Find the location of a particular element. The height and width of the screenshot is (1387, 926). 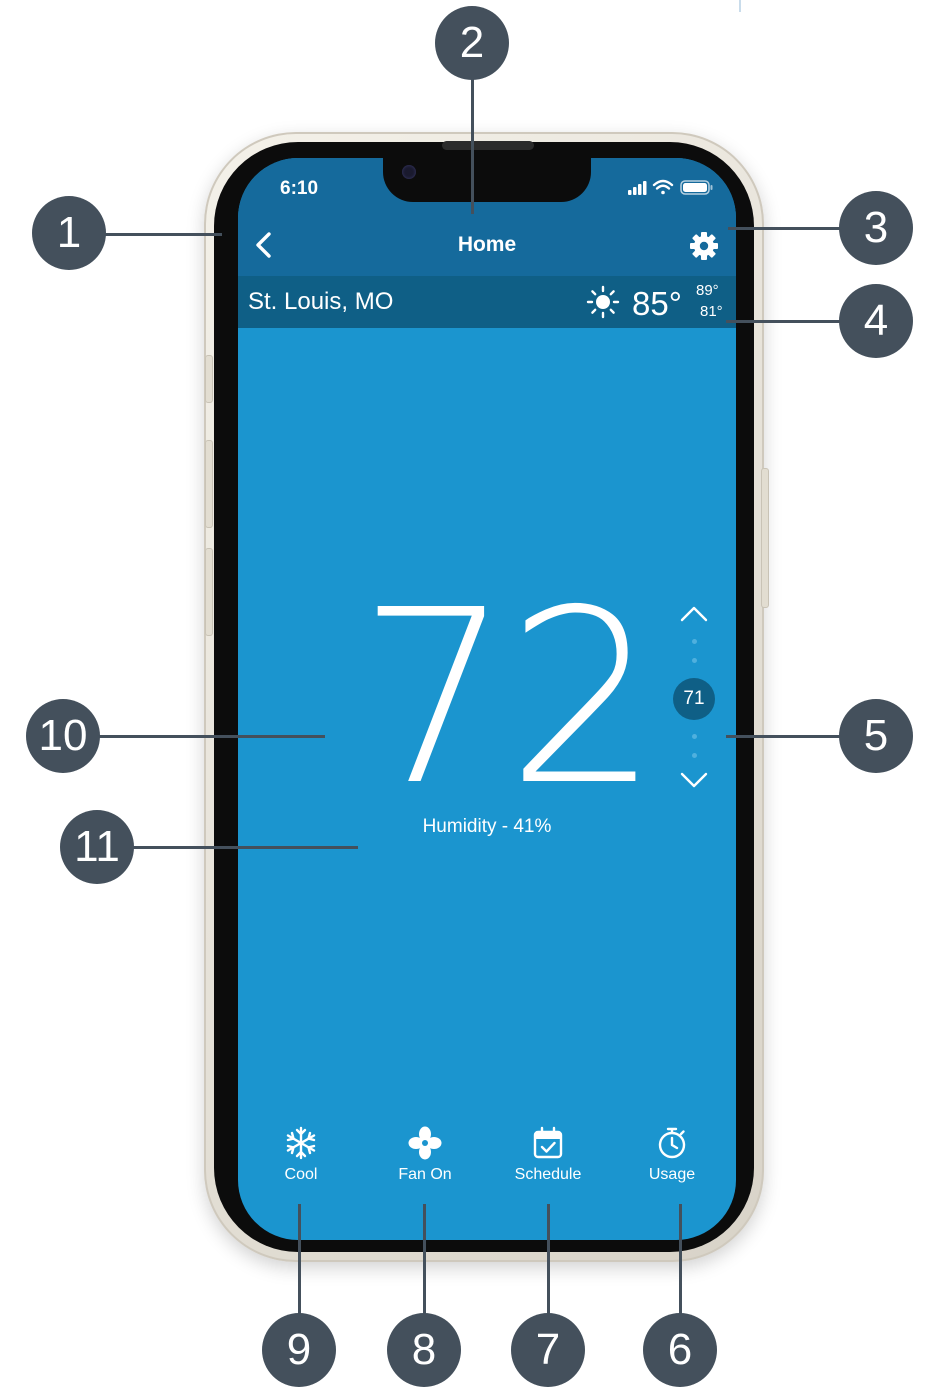

snowflake-icon is located at coordinates (301, 1143).